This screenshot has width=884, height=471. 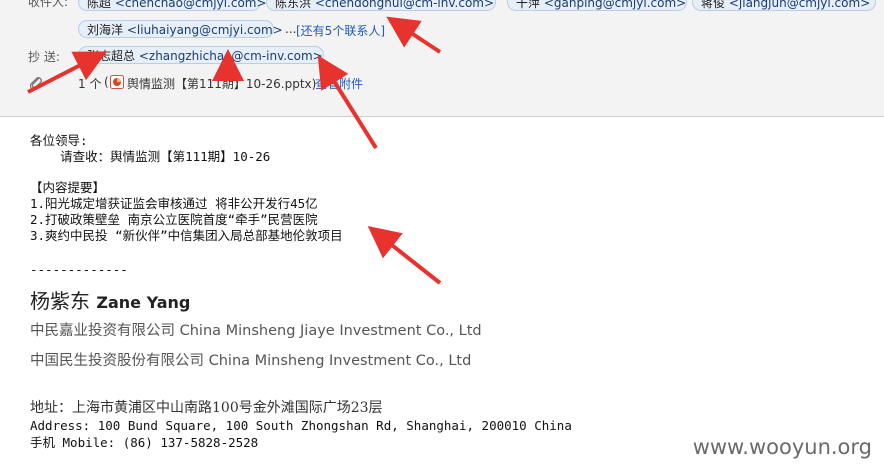 What do you see at coordinates (404, 255) in the screenshot?
I see `arrow-summary` at bounding box center [404, 255].